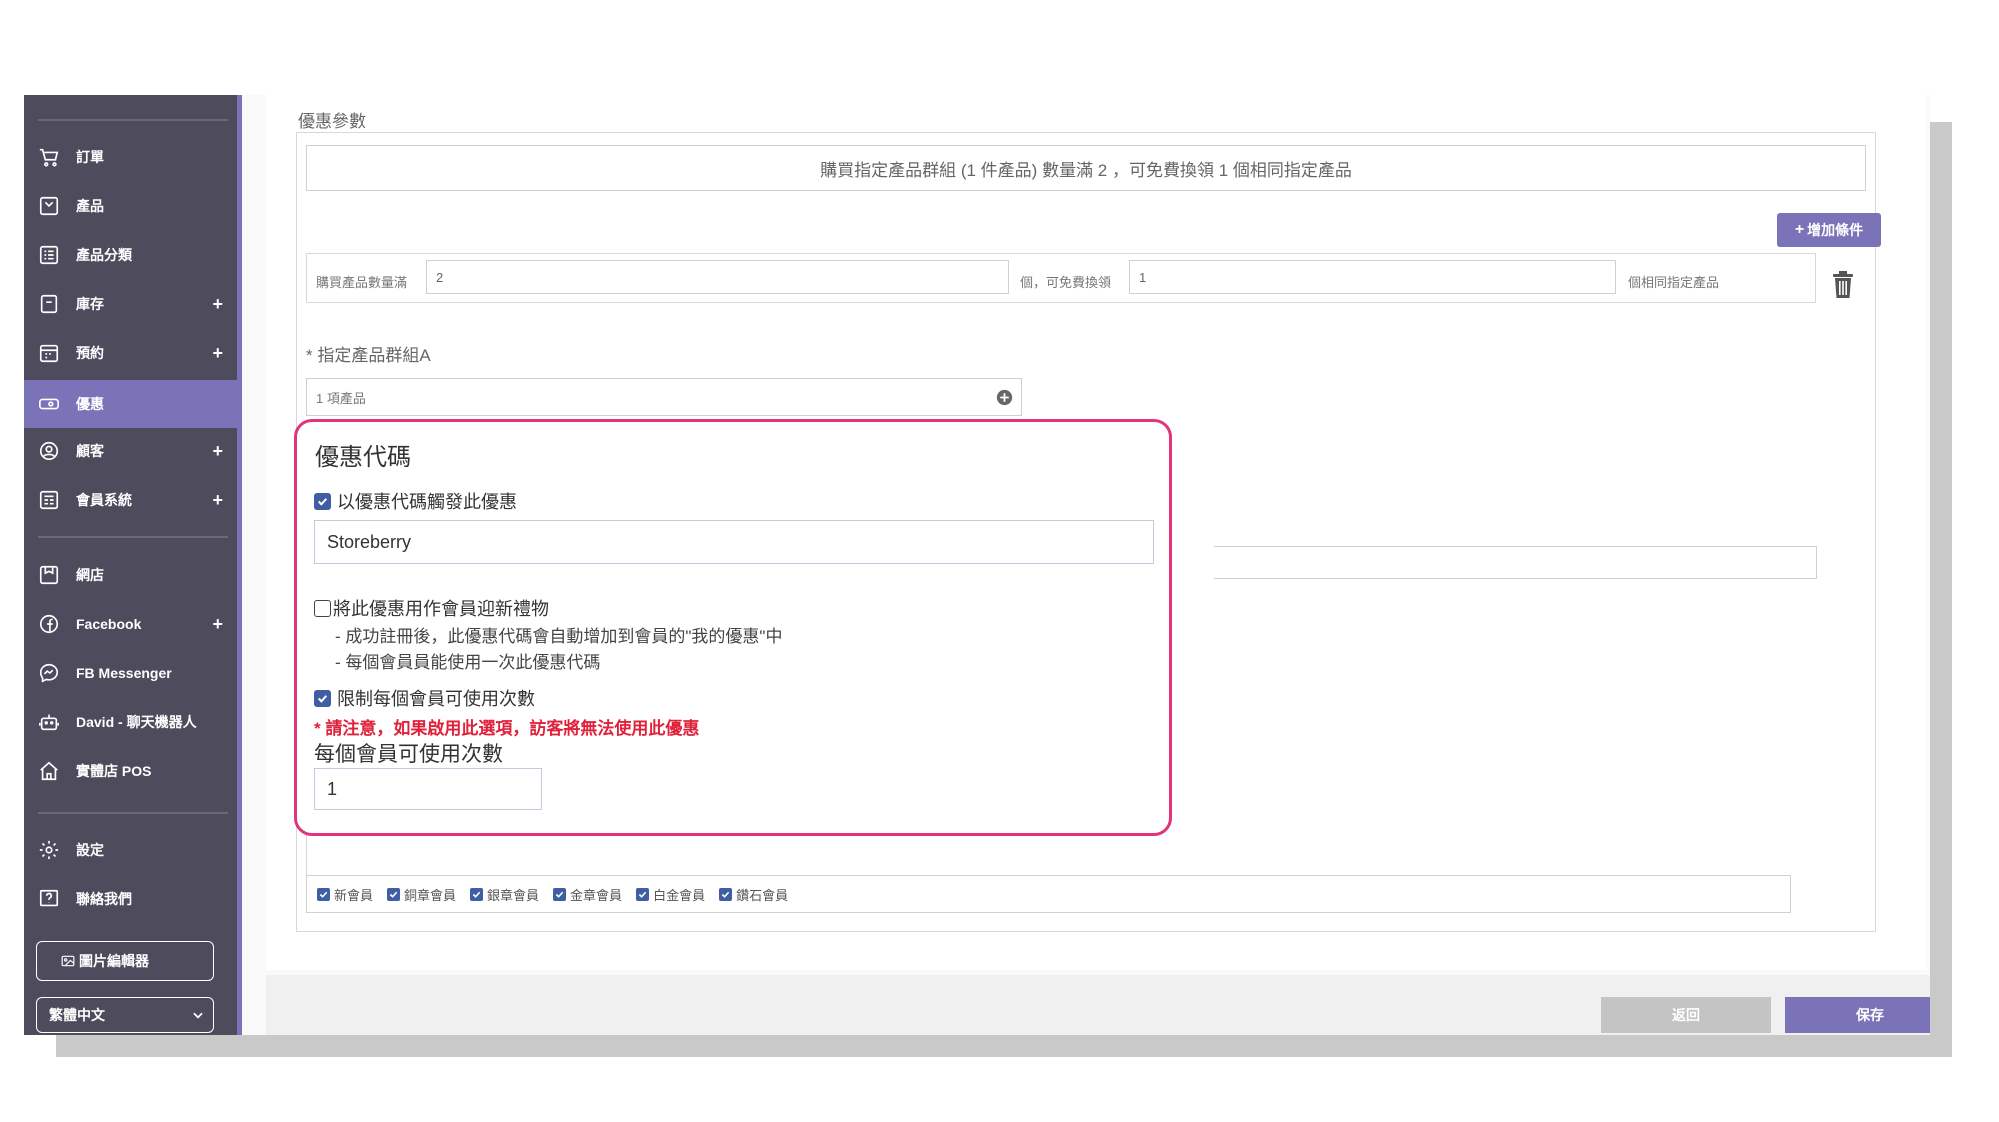  I want to click on product-group-label: * 指定產品群組A, so click(368, 355).